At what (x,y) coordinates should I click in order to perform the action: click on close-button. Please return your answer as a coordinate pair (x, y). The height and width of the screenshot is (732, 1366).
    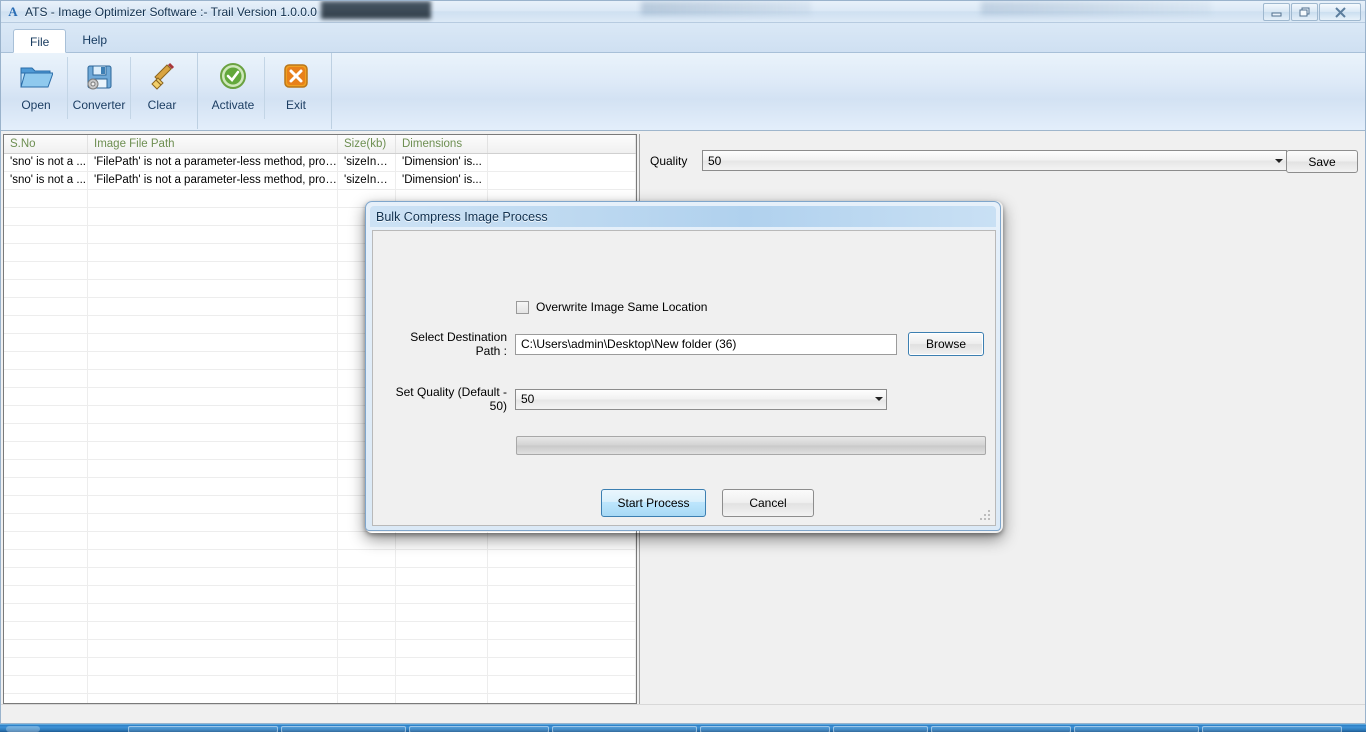
    Looking at the image, I should click on (1340, 12).